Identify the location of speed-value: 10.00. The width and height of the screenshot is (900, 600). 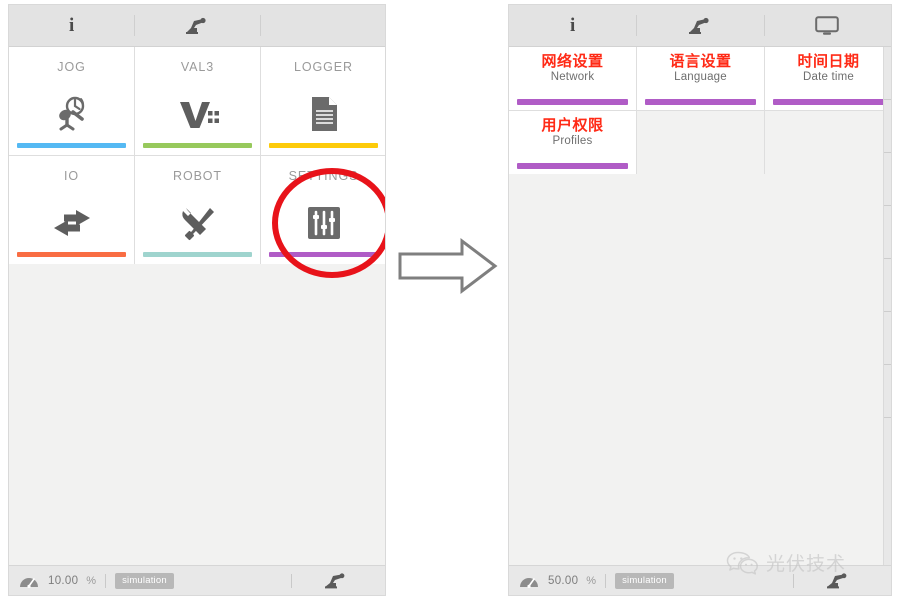
(63, 580).